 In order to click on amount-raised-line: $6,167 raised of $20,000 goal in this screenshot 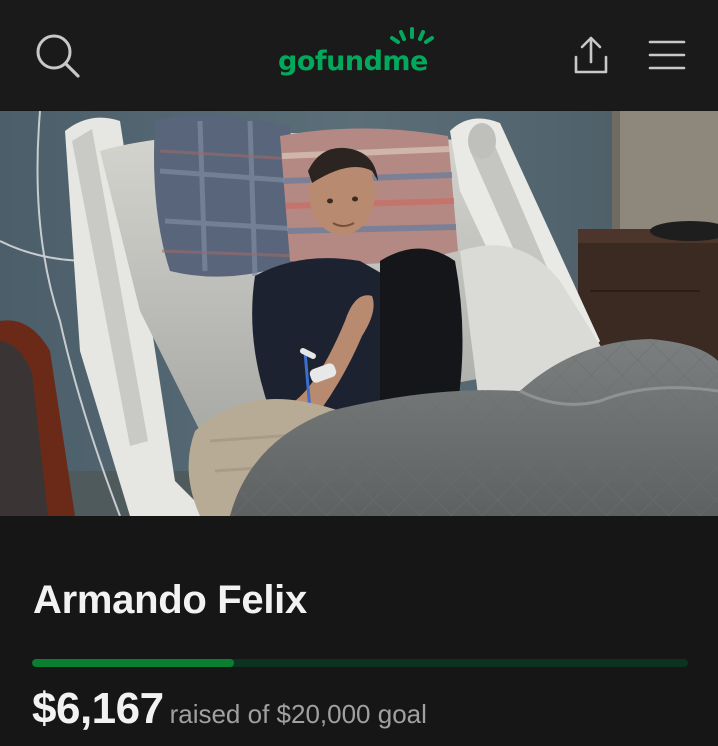, I will do `click(229, 709)`.